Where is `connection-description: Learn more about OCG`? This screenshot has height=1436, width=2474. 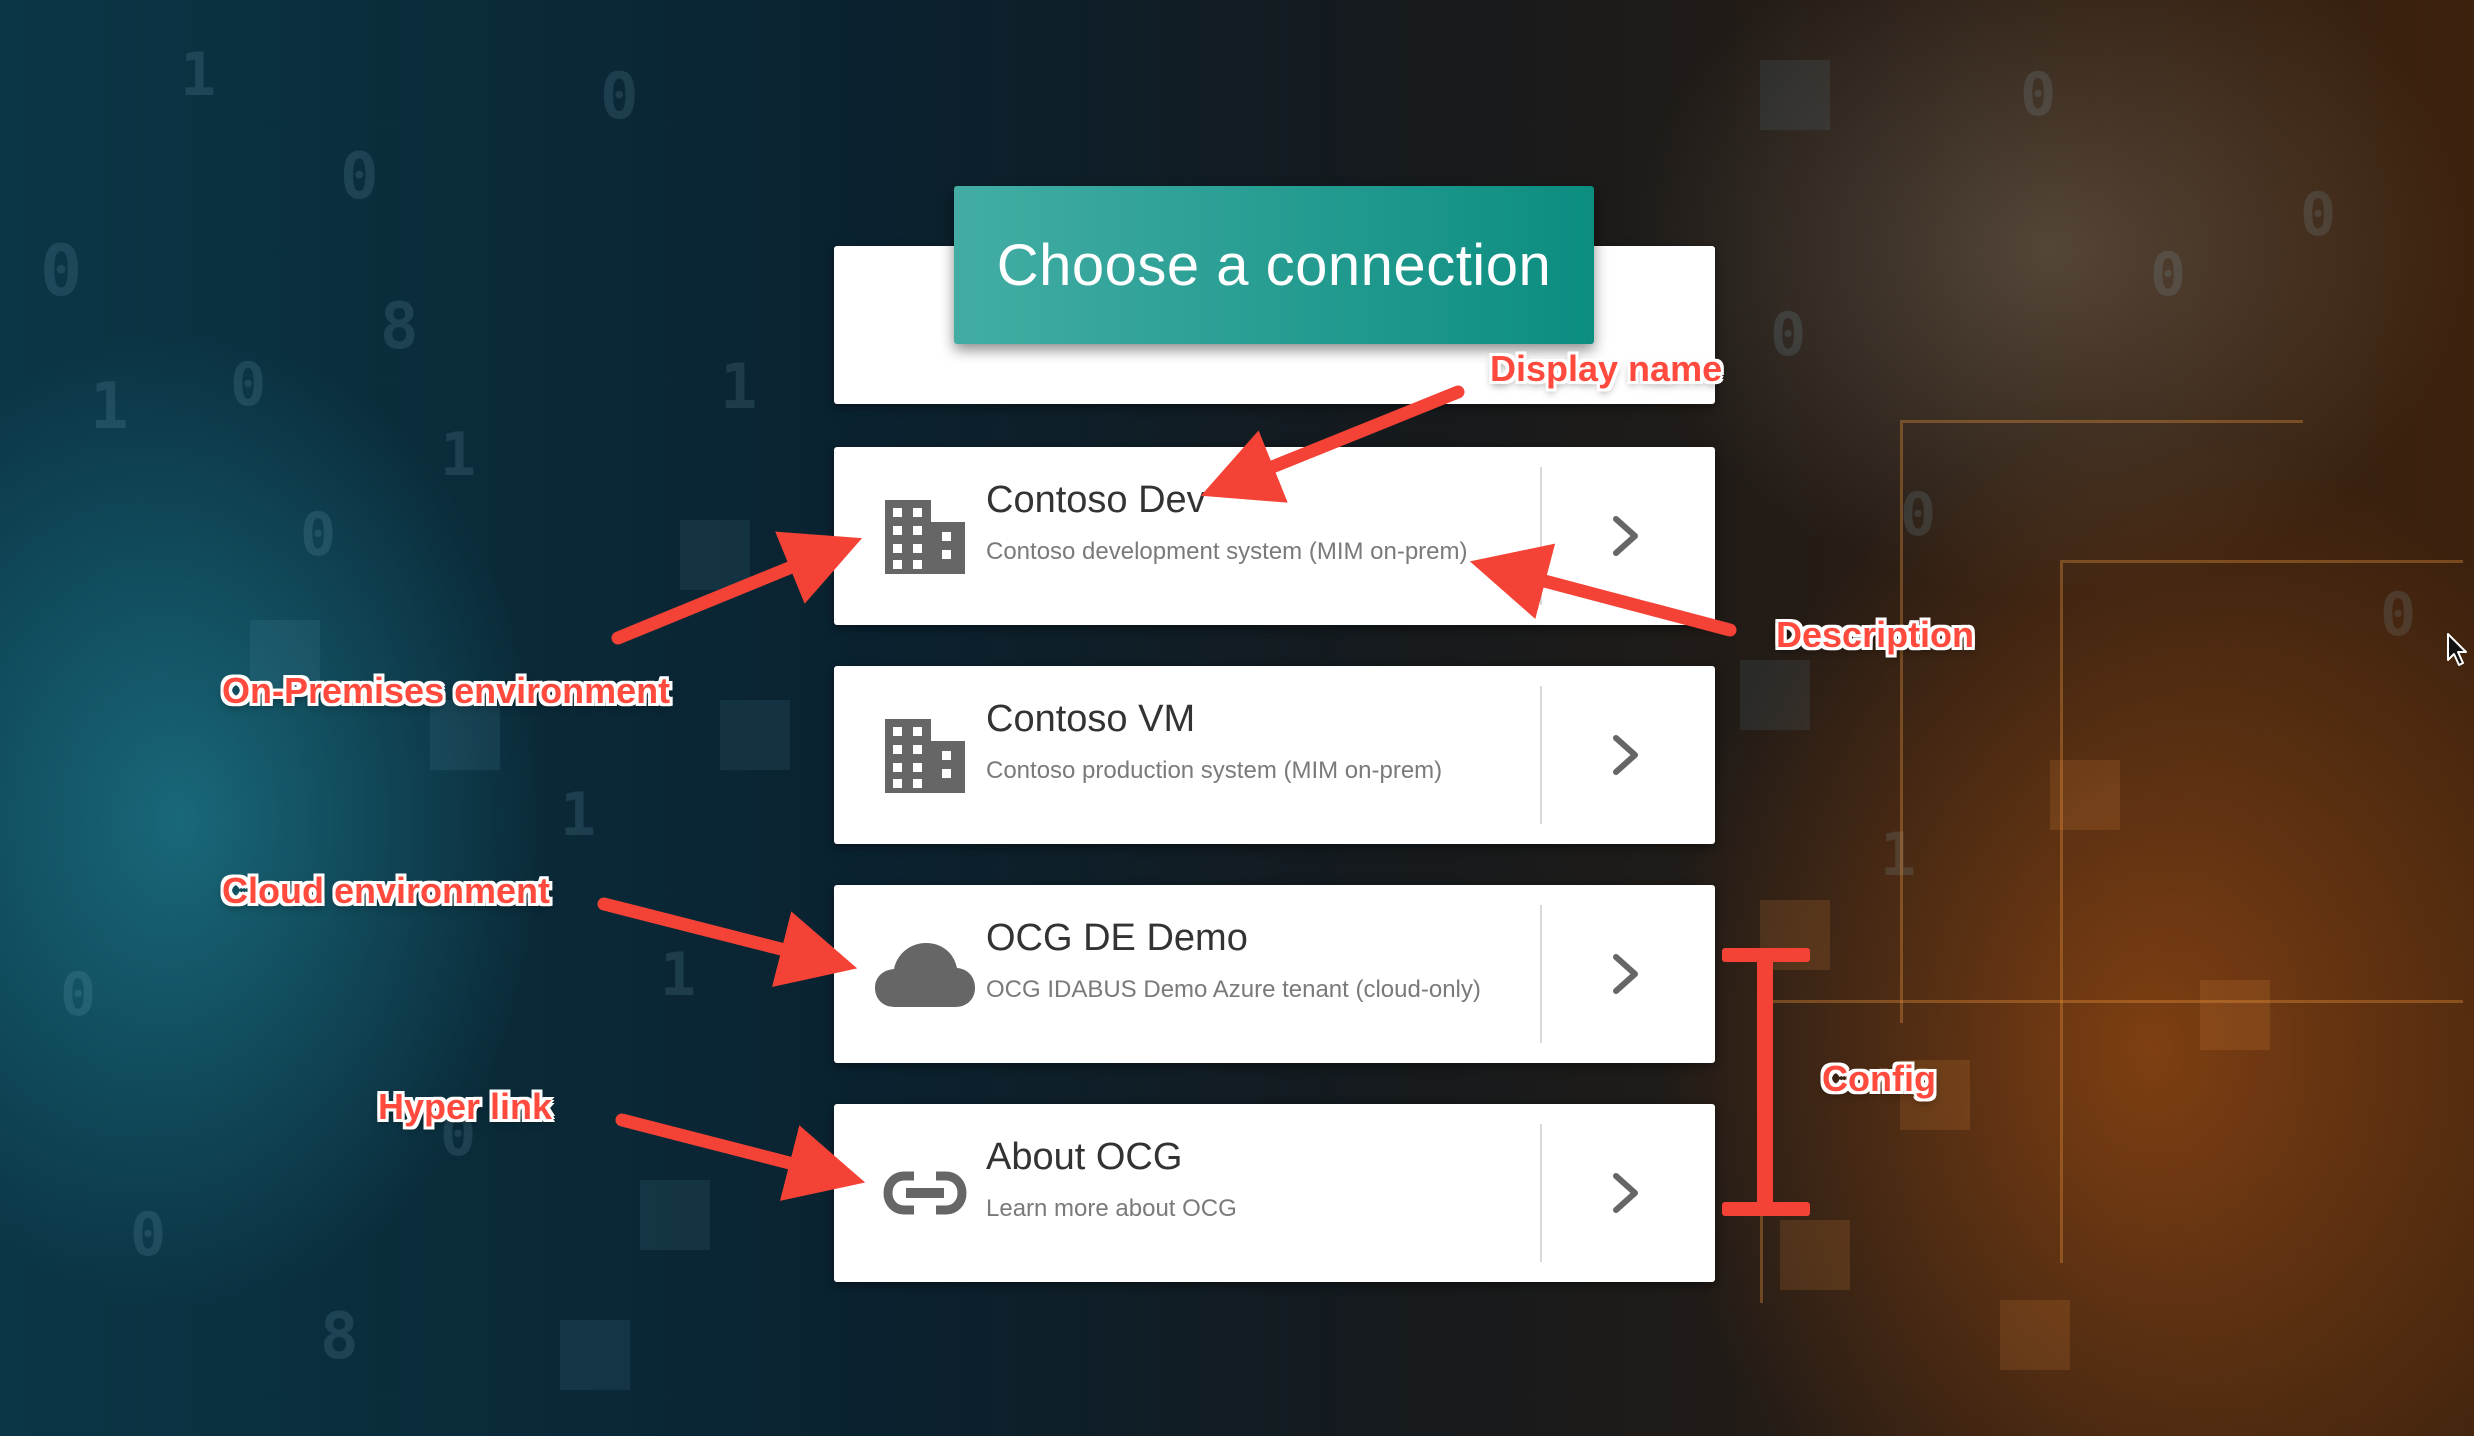
connection-description: Learn more about OCG is located at coordinates (1111, 1208).